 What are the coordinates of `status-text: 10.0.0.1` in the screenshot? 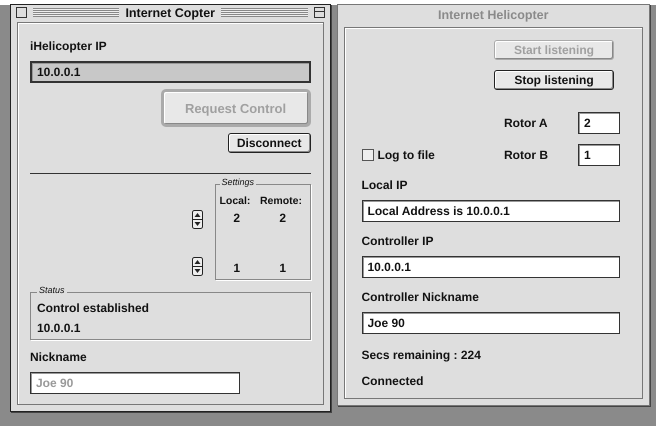 It's located at (59, 328).